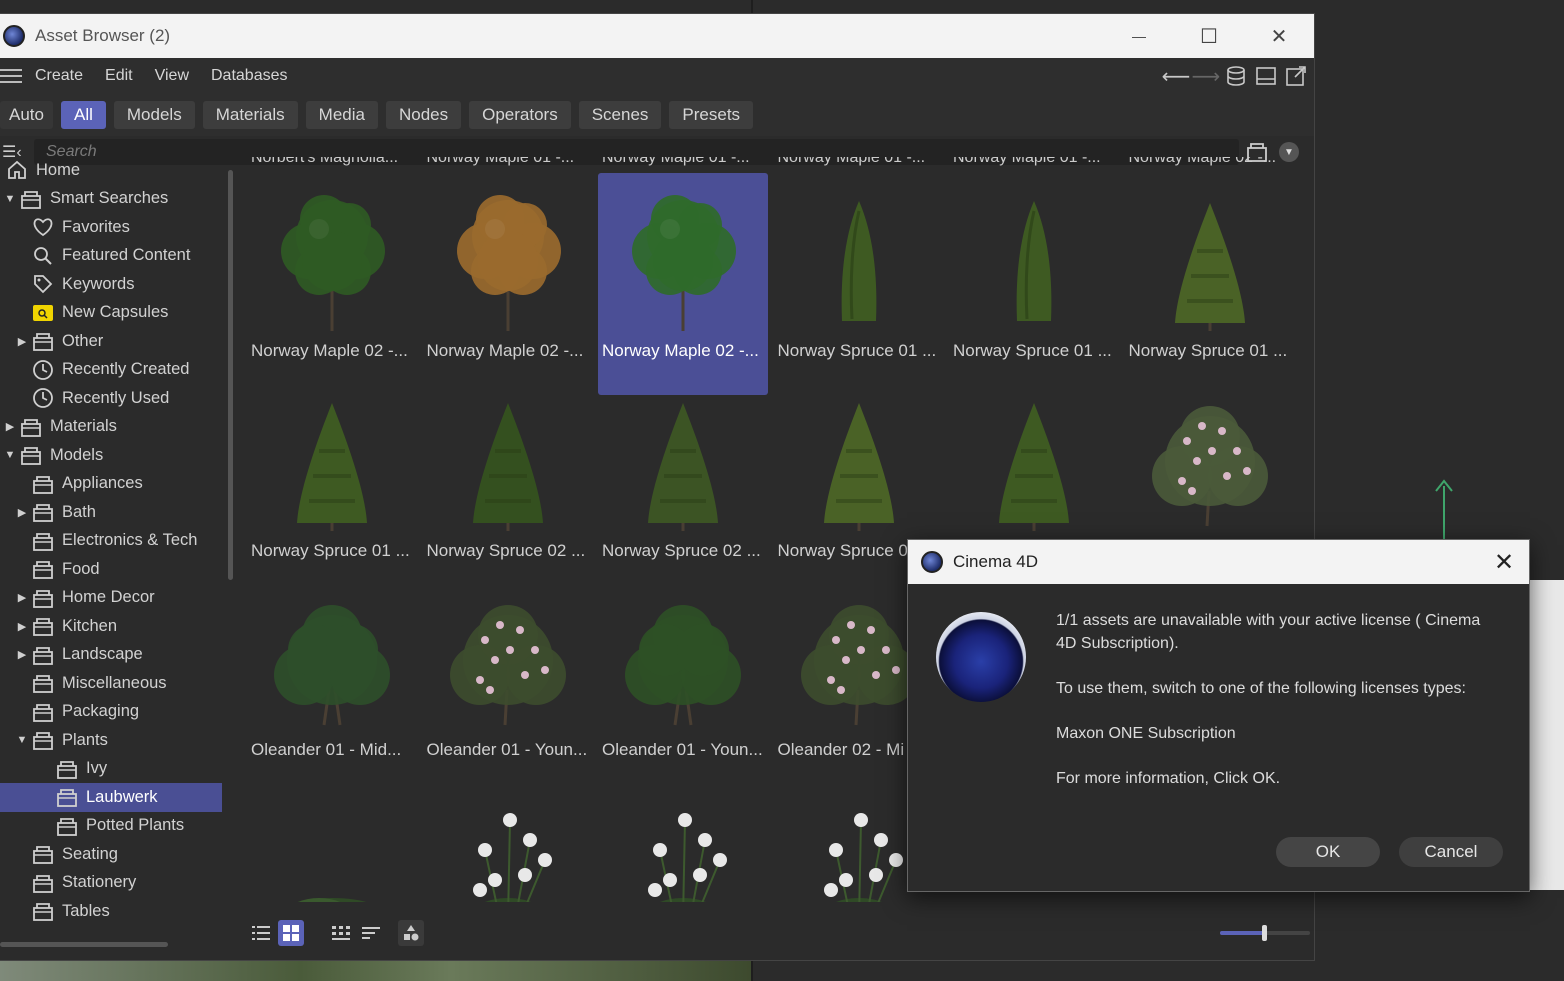 The image size is (1564, 981). I want to click on filter-presets: Presets, so click(711, 115).